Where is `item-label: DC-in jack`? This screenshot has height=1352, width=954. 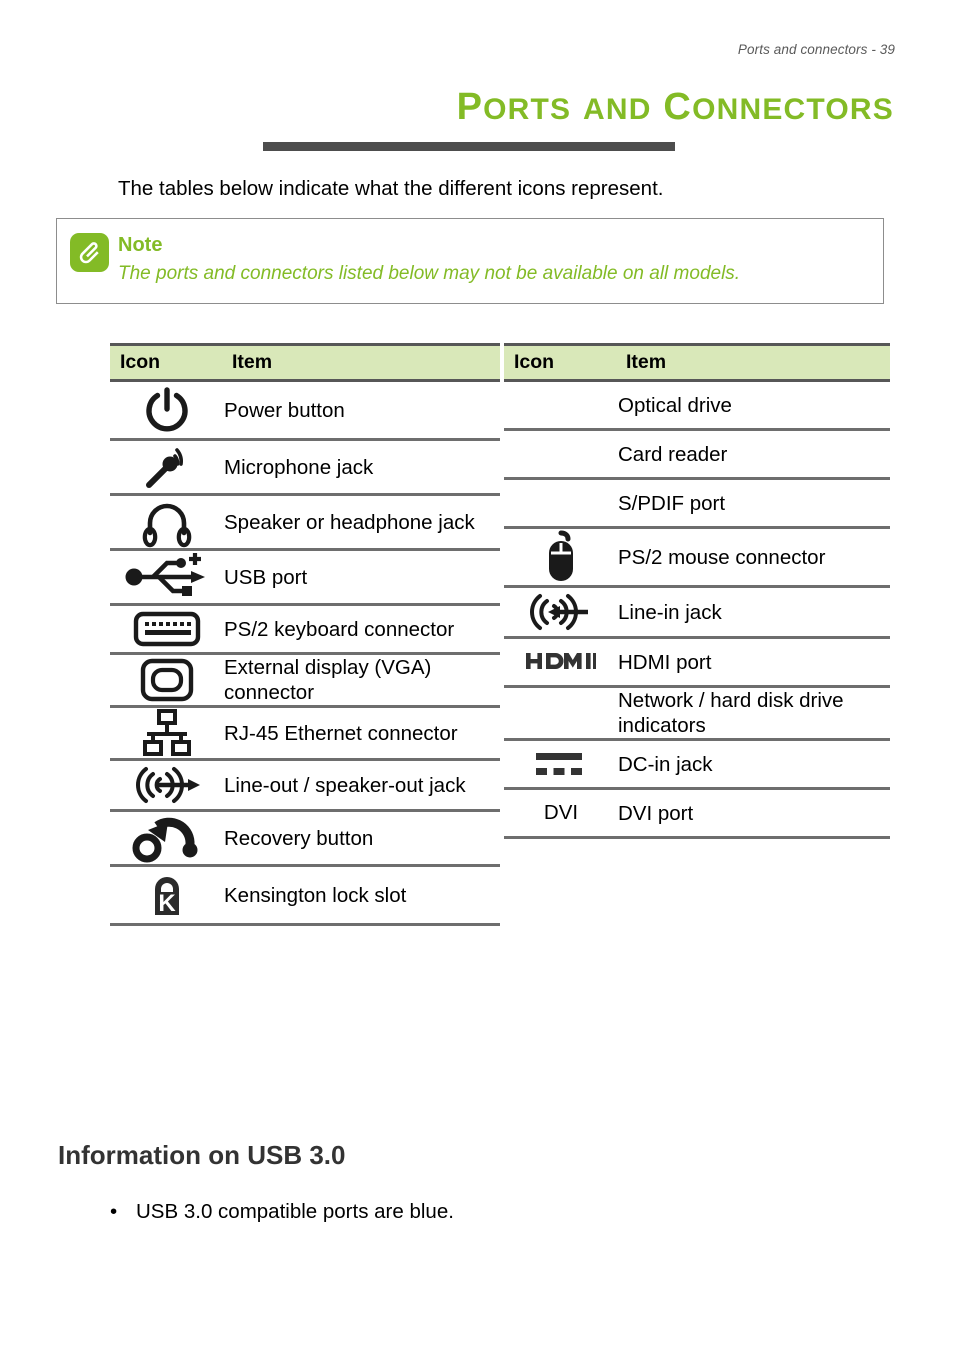 item-label: DC-in jack is located at coordinates (754, 764).